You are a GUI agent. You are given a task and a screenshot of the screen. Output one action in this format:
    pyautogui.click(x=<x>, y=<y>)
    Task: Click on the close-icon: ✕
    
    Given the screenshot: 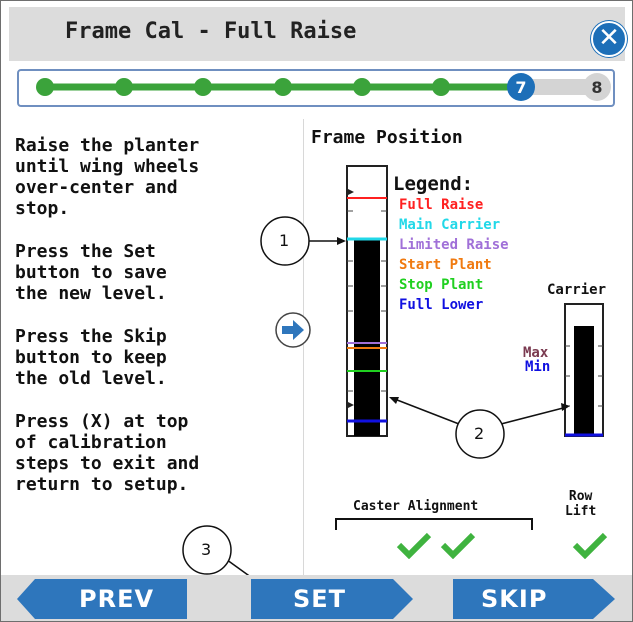 What is the action you would take?
    pyautogui.click(x=609, y=38)
    